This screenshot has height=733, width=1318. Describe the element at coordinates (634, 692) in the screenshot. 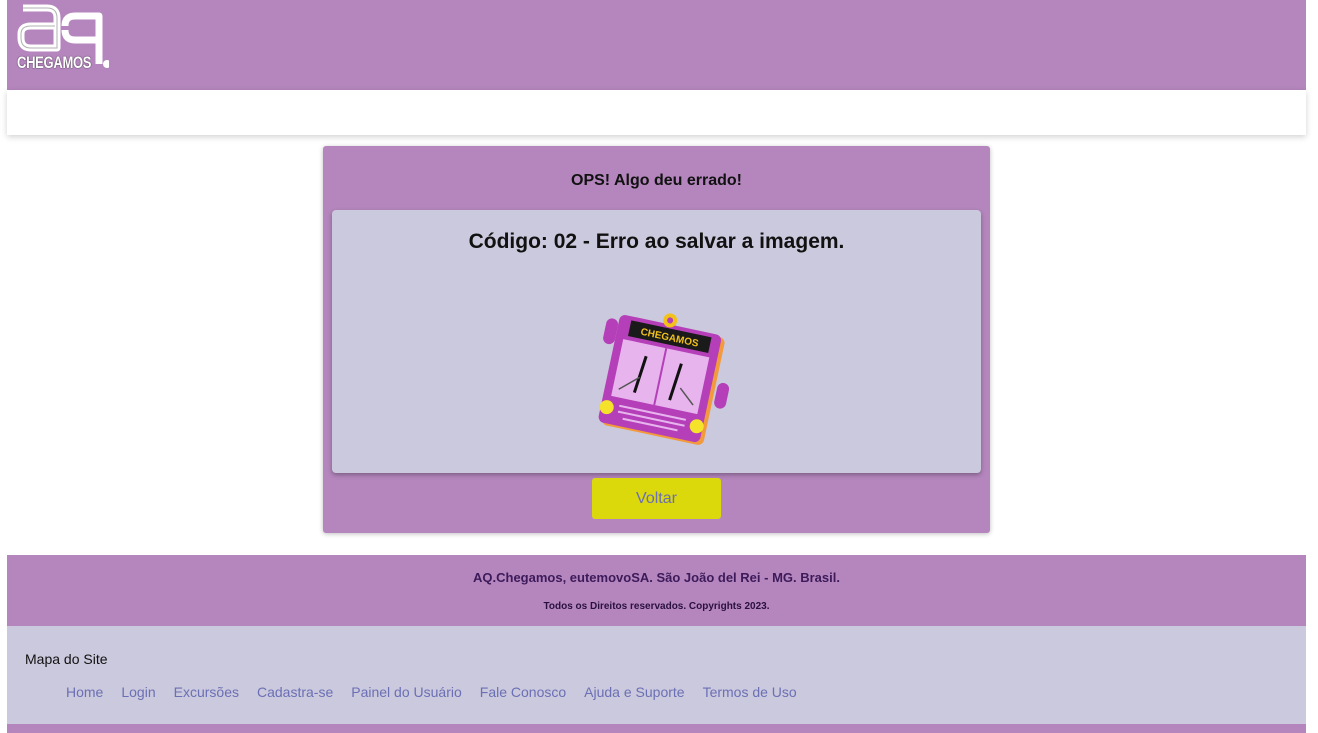

I see `sitemap-link-ajuda: Ajuda e Suporte` at that location.